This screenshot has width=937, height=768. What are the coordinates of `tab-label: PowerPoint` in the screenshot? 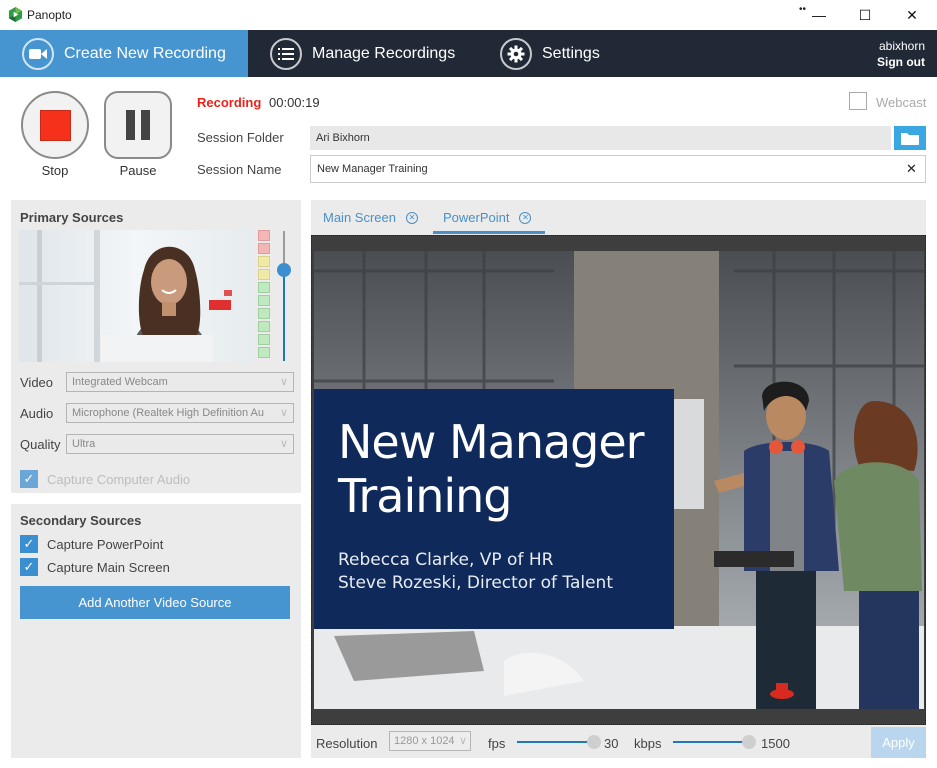 It's located at (476, 217).